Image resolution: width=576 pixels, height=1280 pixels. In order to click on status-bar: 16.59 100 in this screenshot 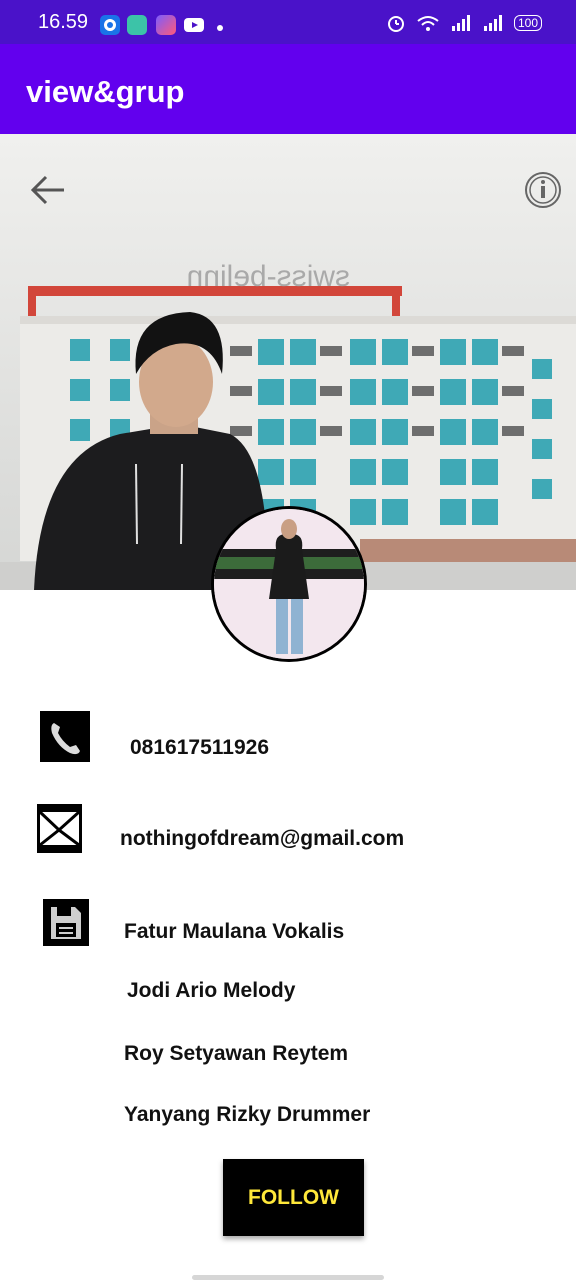, I will do `click(288, 22)`.